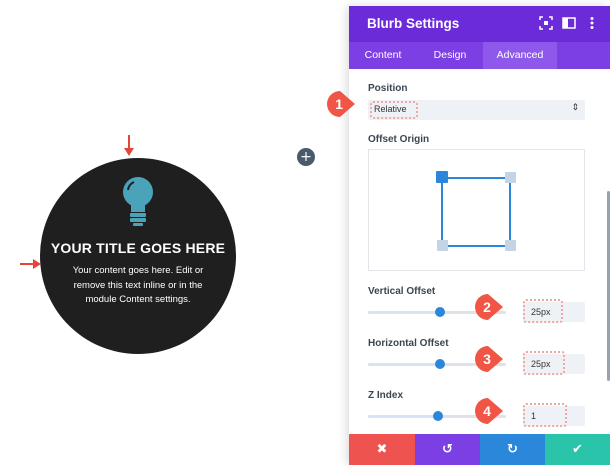 The image size is (610, 465). What do you see at coordinates (394, 110) in the screenshot?
I see `highlight-position` at bounding box center [394, 110].